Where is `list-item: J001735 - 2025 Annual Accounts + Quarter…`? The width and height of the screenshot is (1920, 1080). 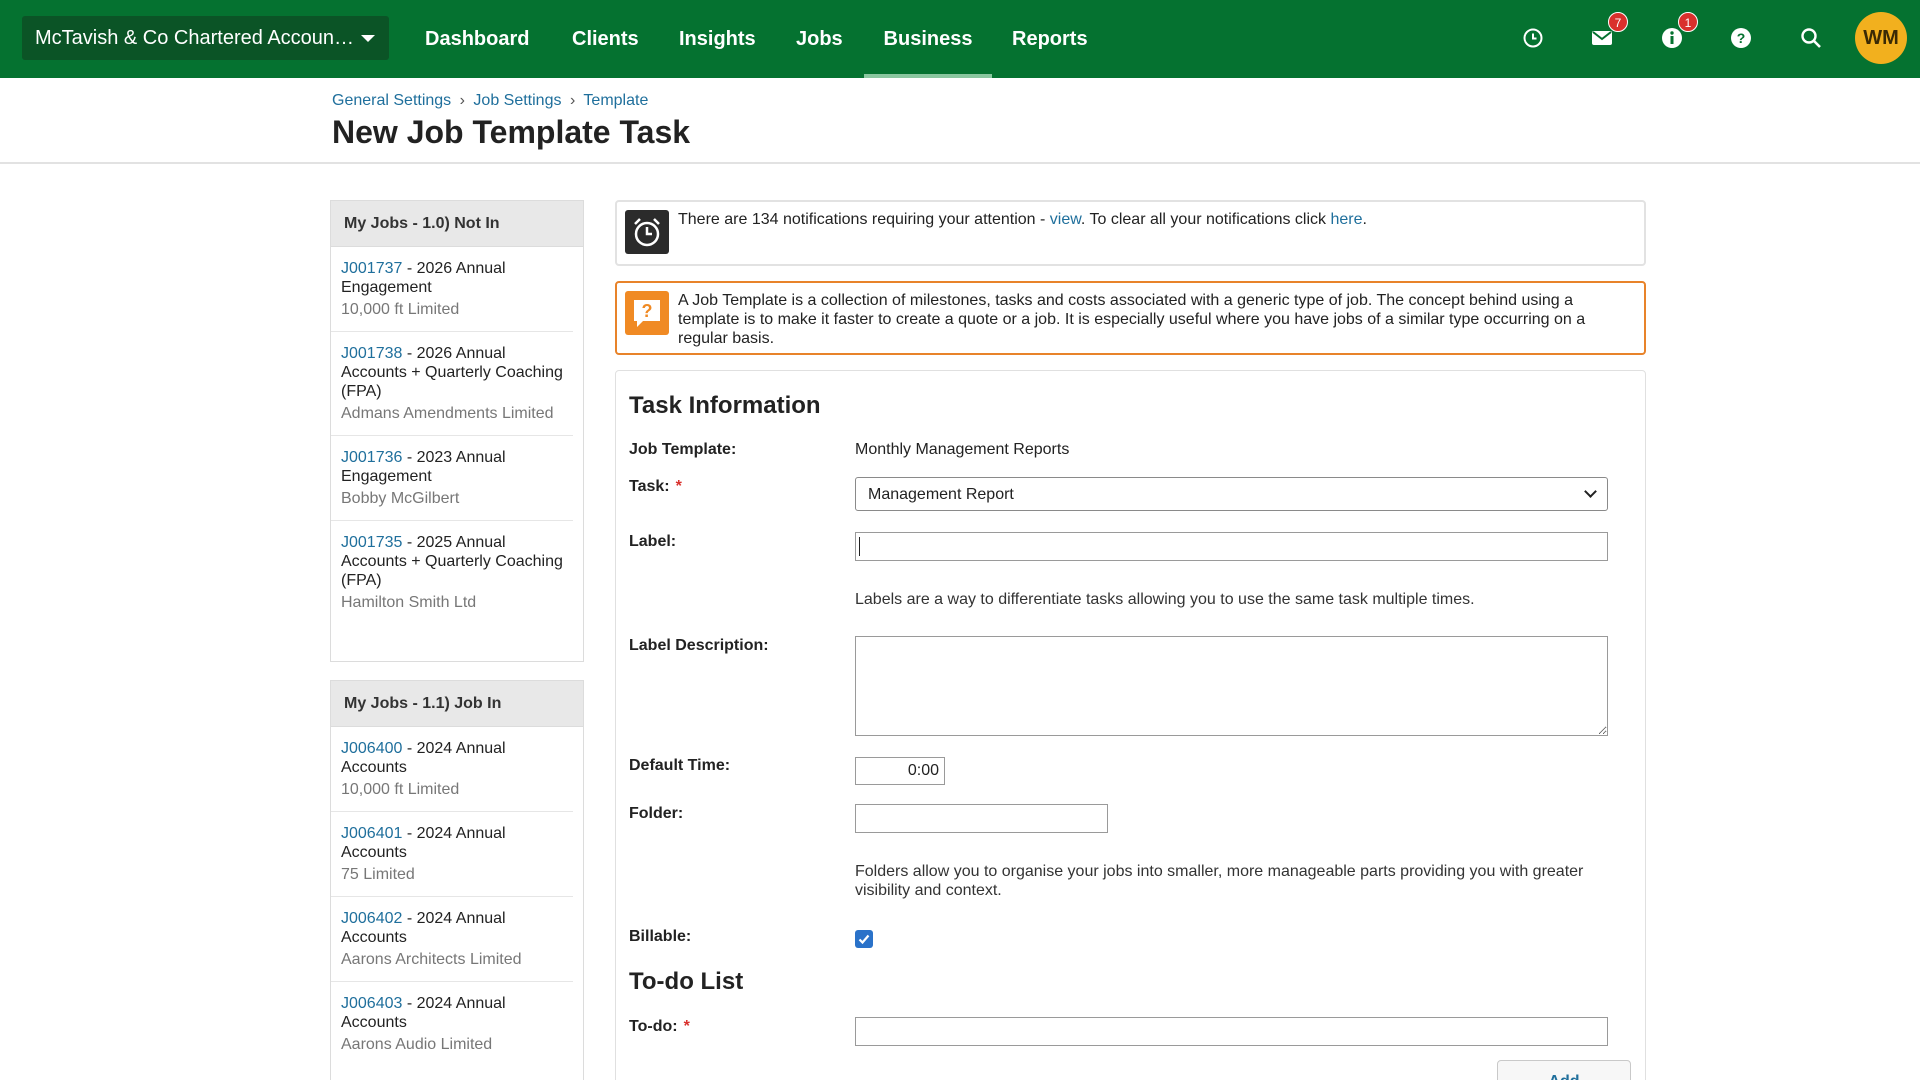 list-item: J001735 - 2025 Annual Accounts + Quarter… is located at coordinates (452, 572).